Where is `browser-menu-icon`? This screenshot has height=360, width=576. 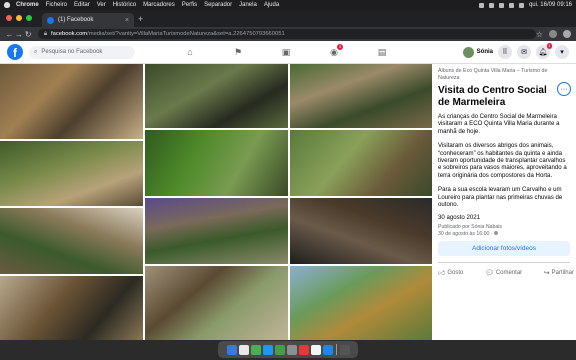 browser-menu-icon is located at coordinates (567, 34).